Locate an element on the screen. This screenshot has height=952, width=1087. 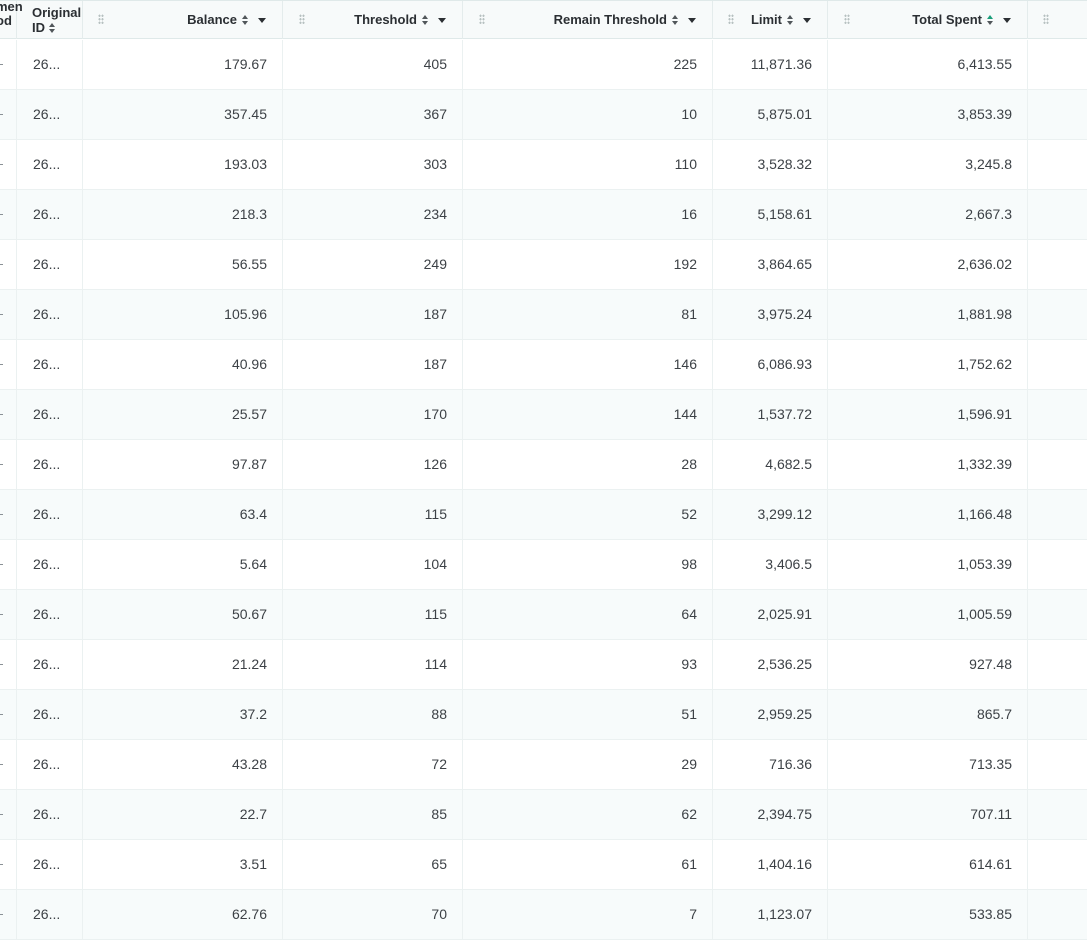
original-id-label-line2: ID is located at coordinates (38, 27).